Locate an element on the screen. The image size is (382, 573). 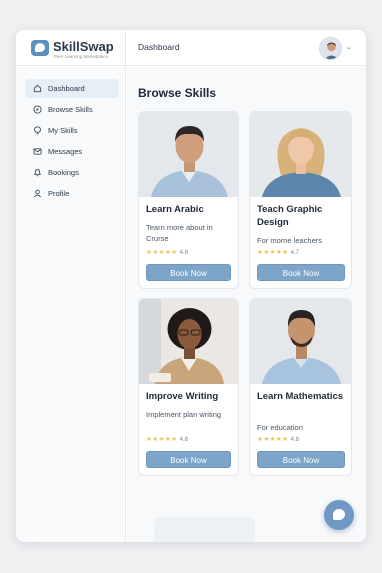
compass-icon is located at coordinates (37, 109).